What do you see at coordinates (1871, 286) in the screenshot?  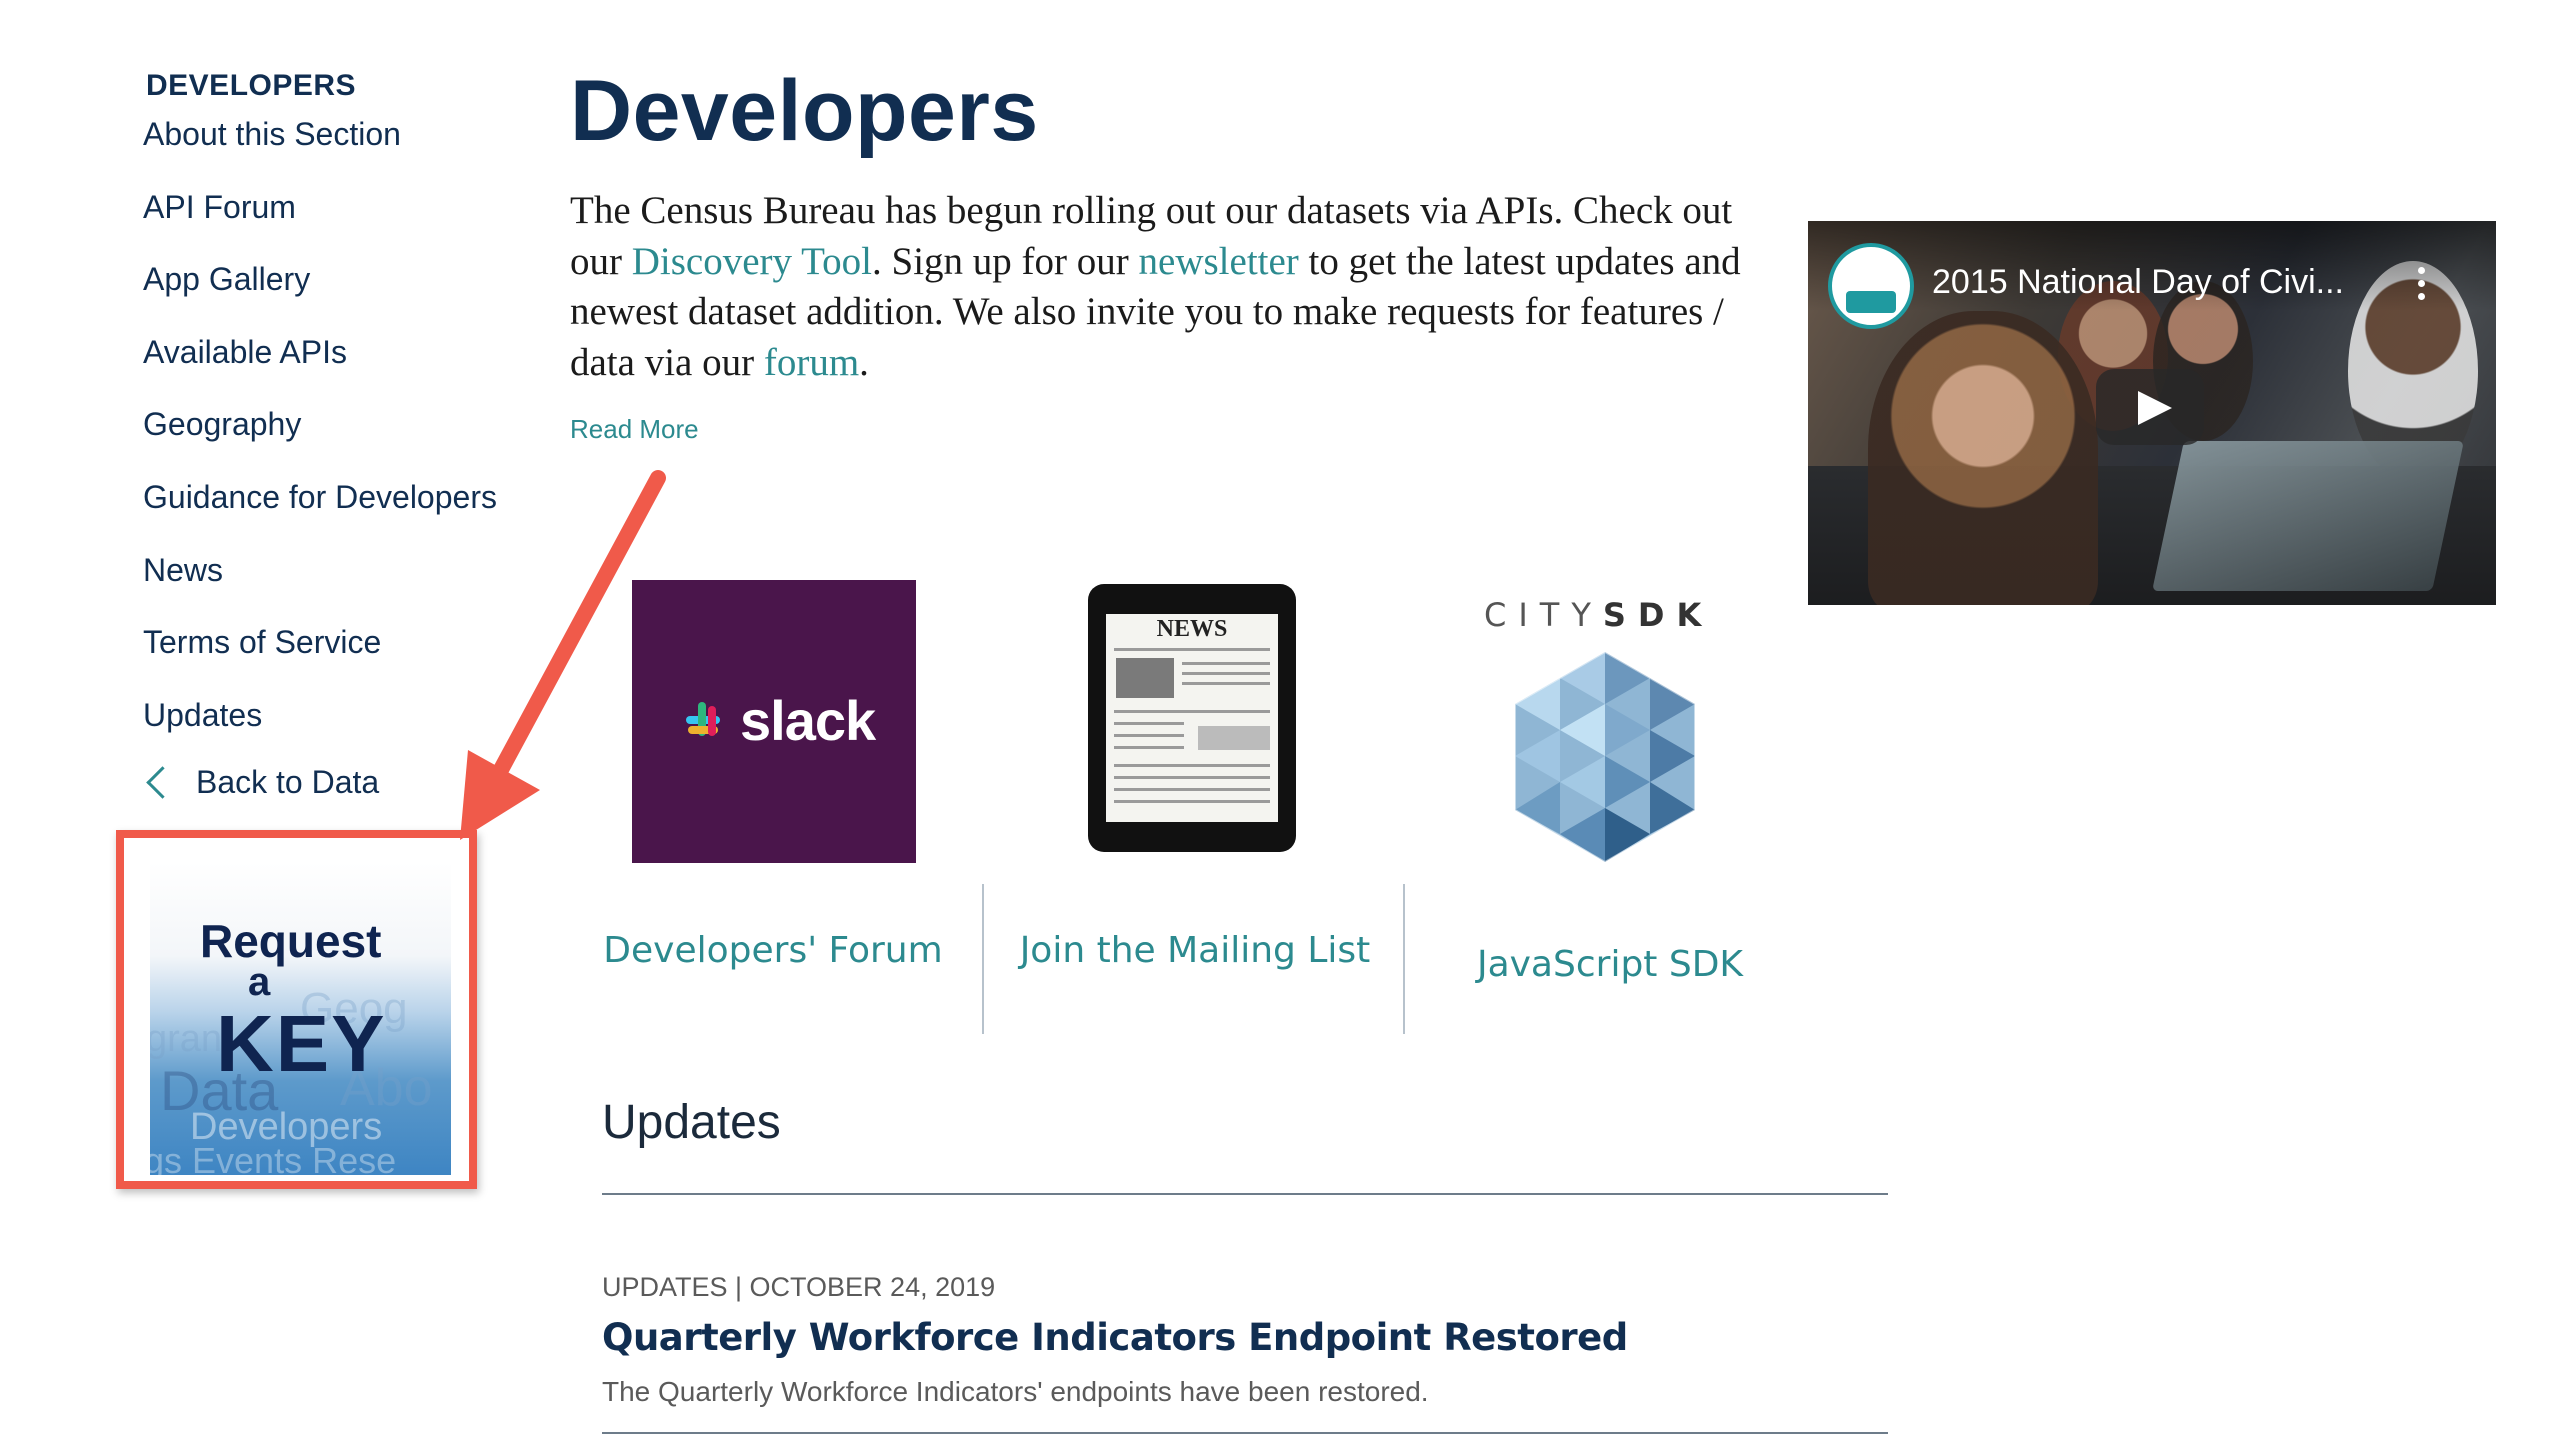 I see `channel-avatar-icon` at bounding box center [1871, 286].